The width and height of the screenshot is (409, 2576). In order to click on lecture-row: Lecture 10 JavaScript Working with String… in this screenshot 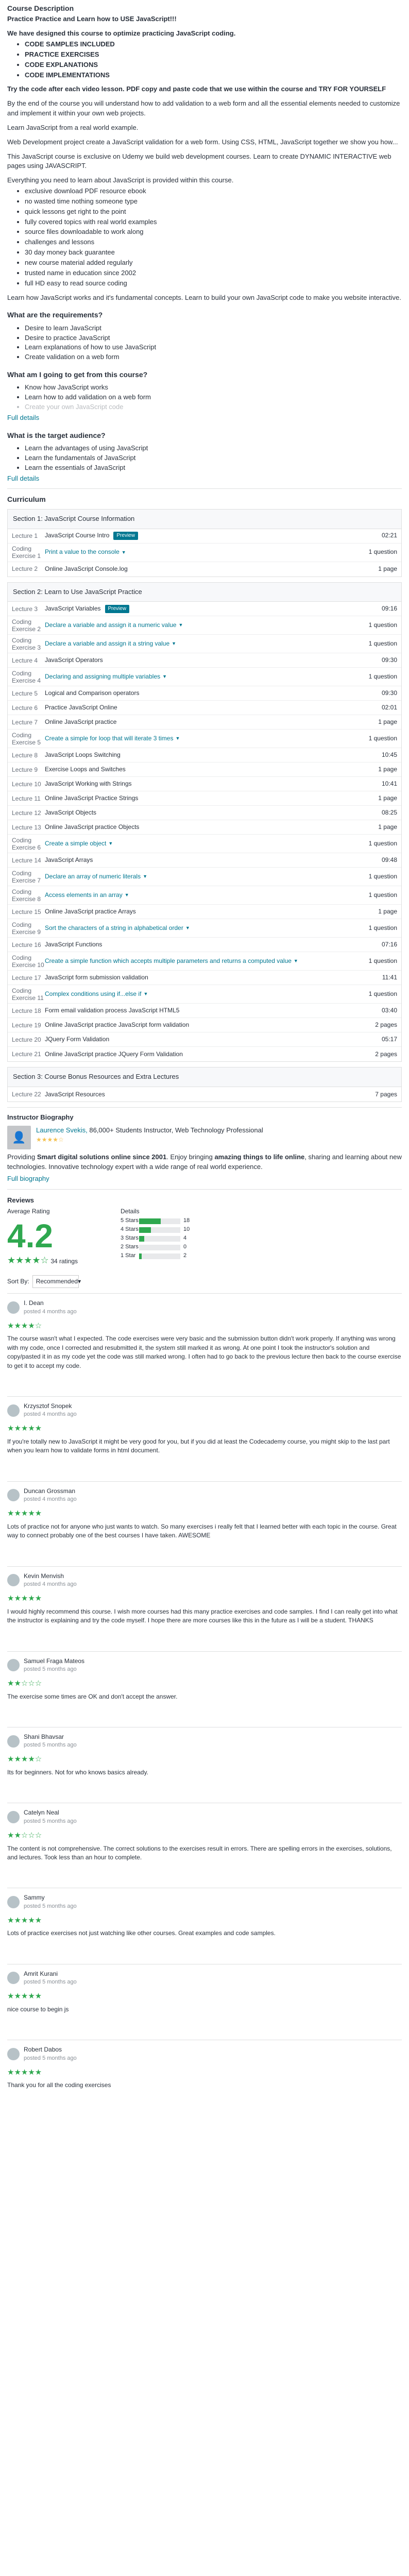, I will do `click(204, 785)`.